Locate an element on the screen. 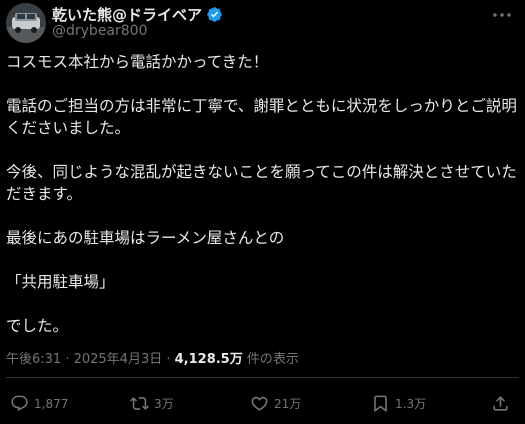 The image size is (525, 424). author-handle: @drybear800 is located at coordinates (99, 31).